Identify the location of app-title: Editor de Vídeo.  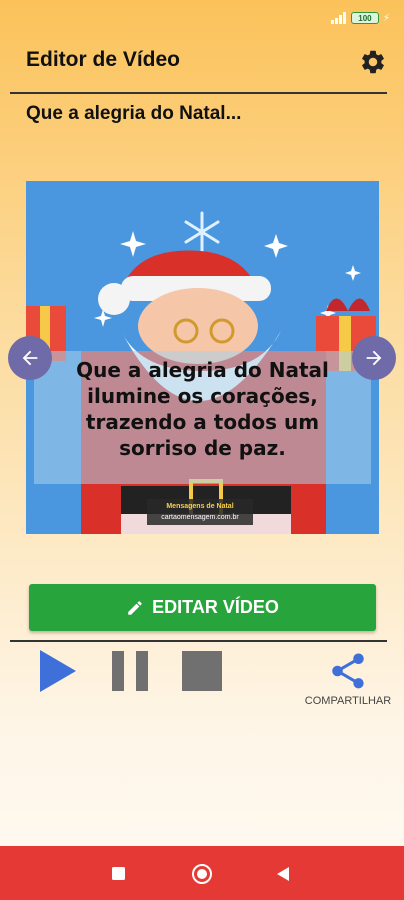
(103, 59).